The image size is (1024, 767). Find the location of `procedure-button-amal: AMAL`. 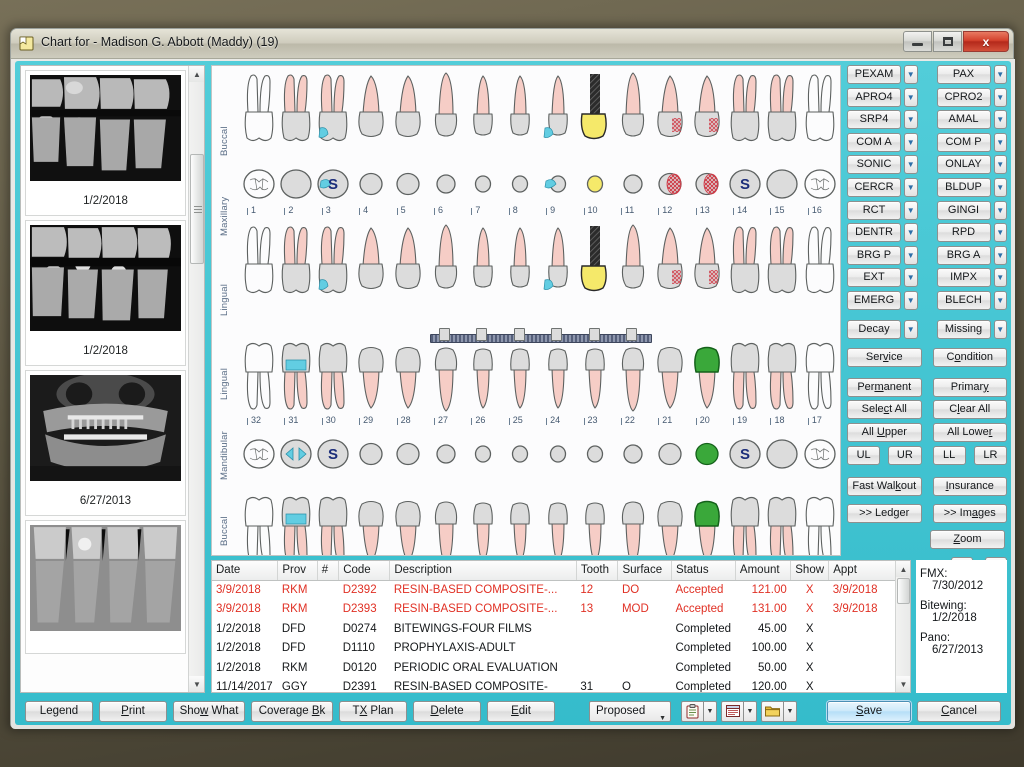

procedure-button-amal: AMAL is located at coordinates (963, 120).